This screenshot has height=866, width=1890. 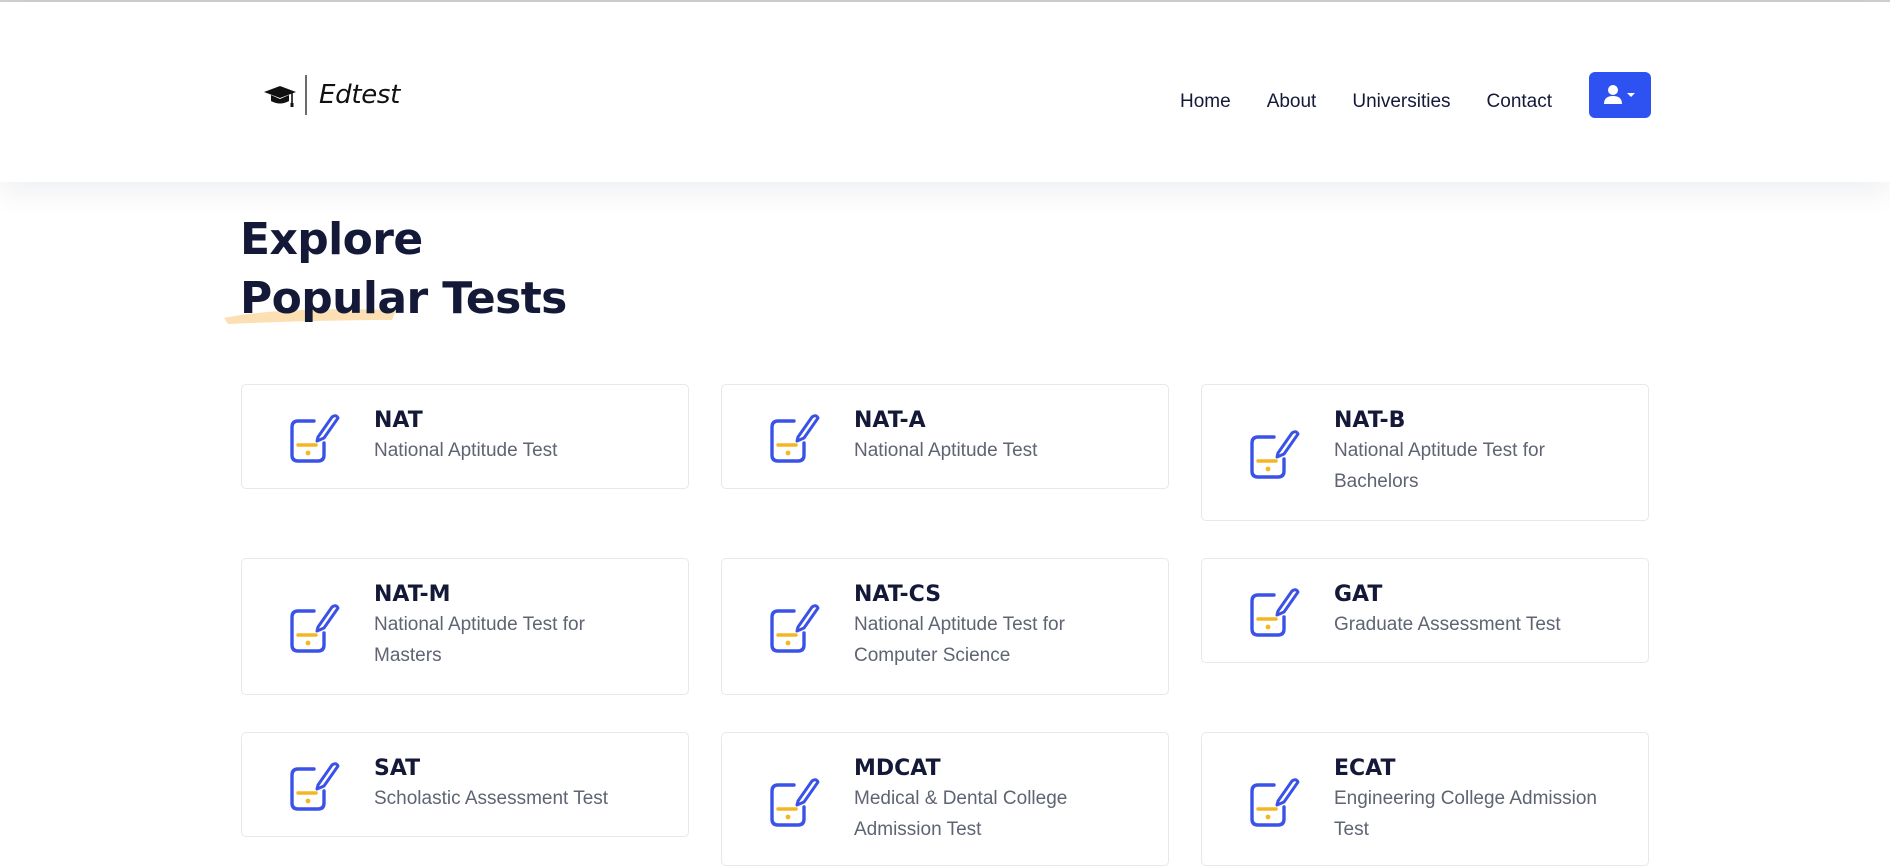 I want to click on test-name: ECAT, so click(x=1365, y=768).